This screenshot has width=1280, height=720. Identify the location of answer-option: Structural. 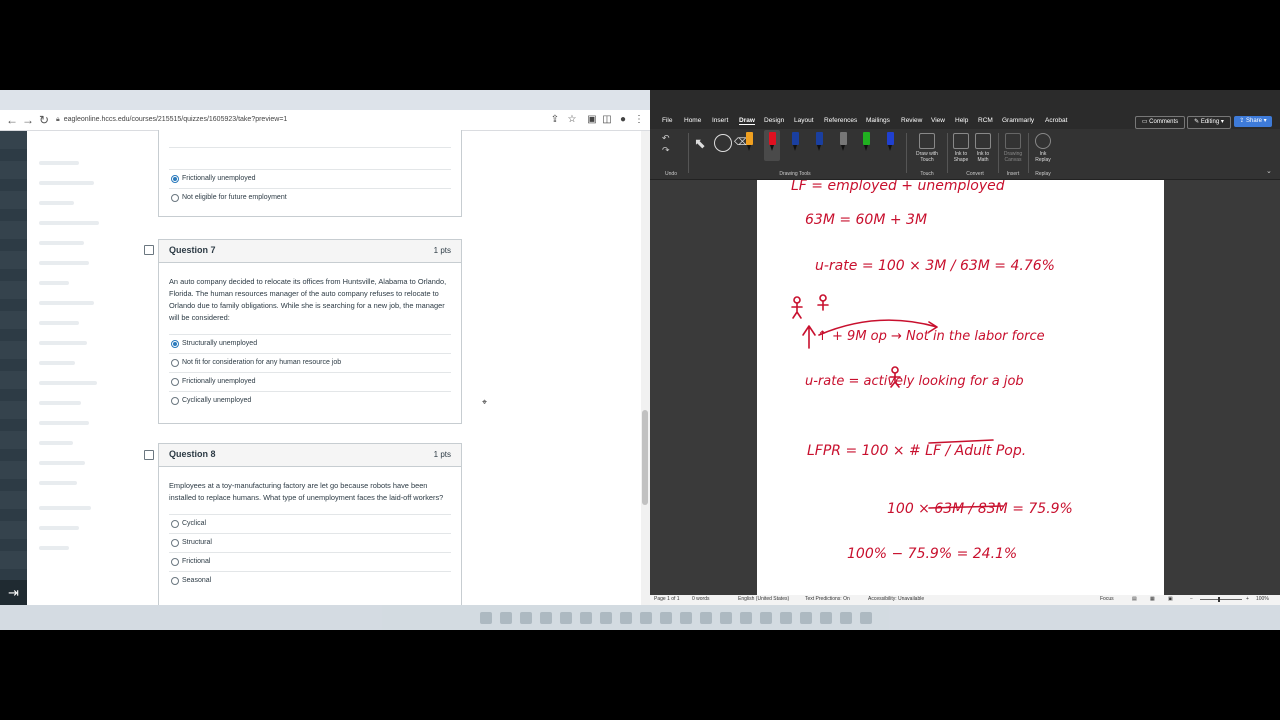
(310, 542).